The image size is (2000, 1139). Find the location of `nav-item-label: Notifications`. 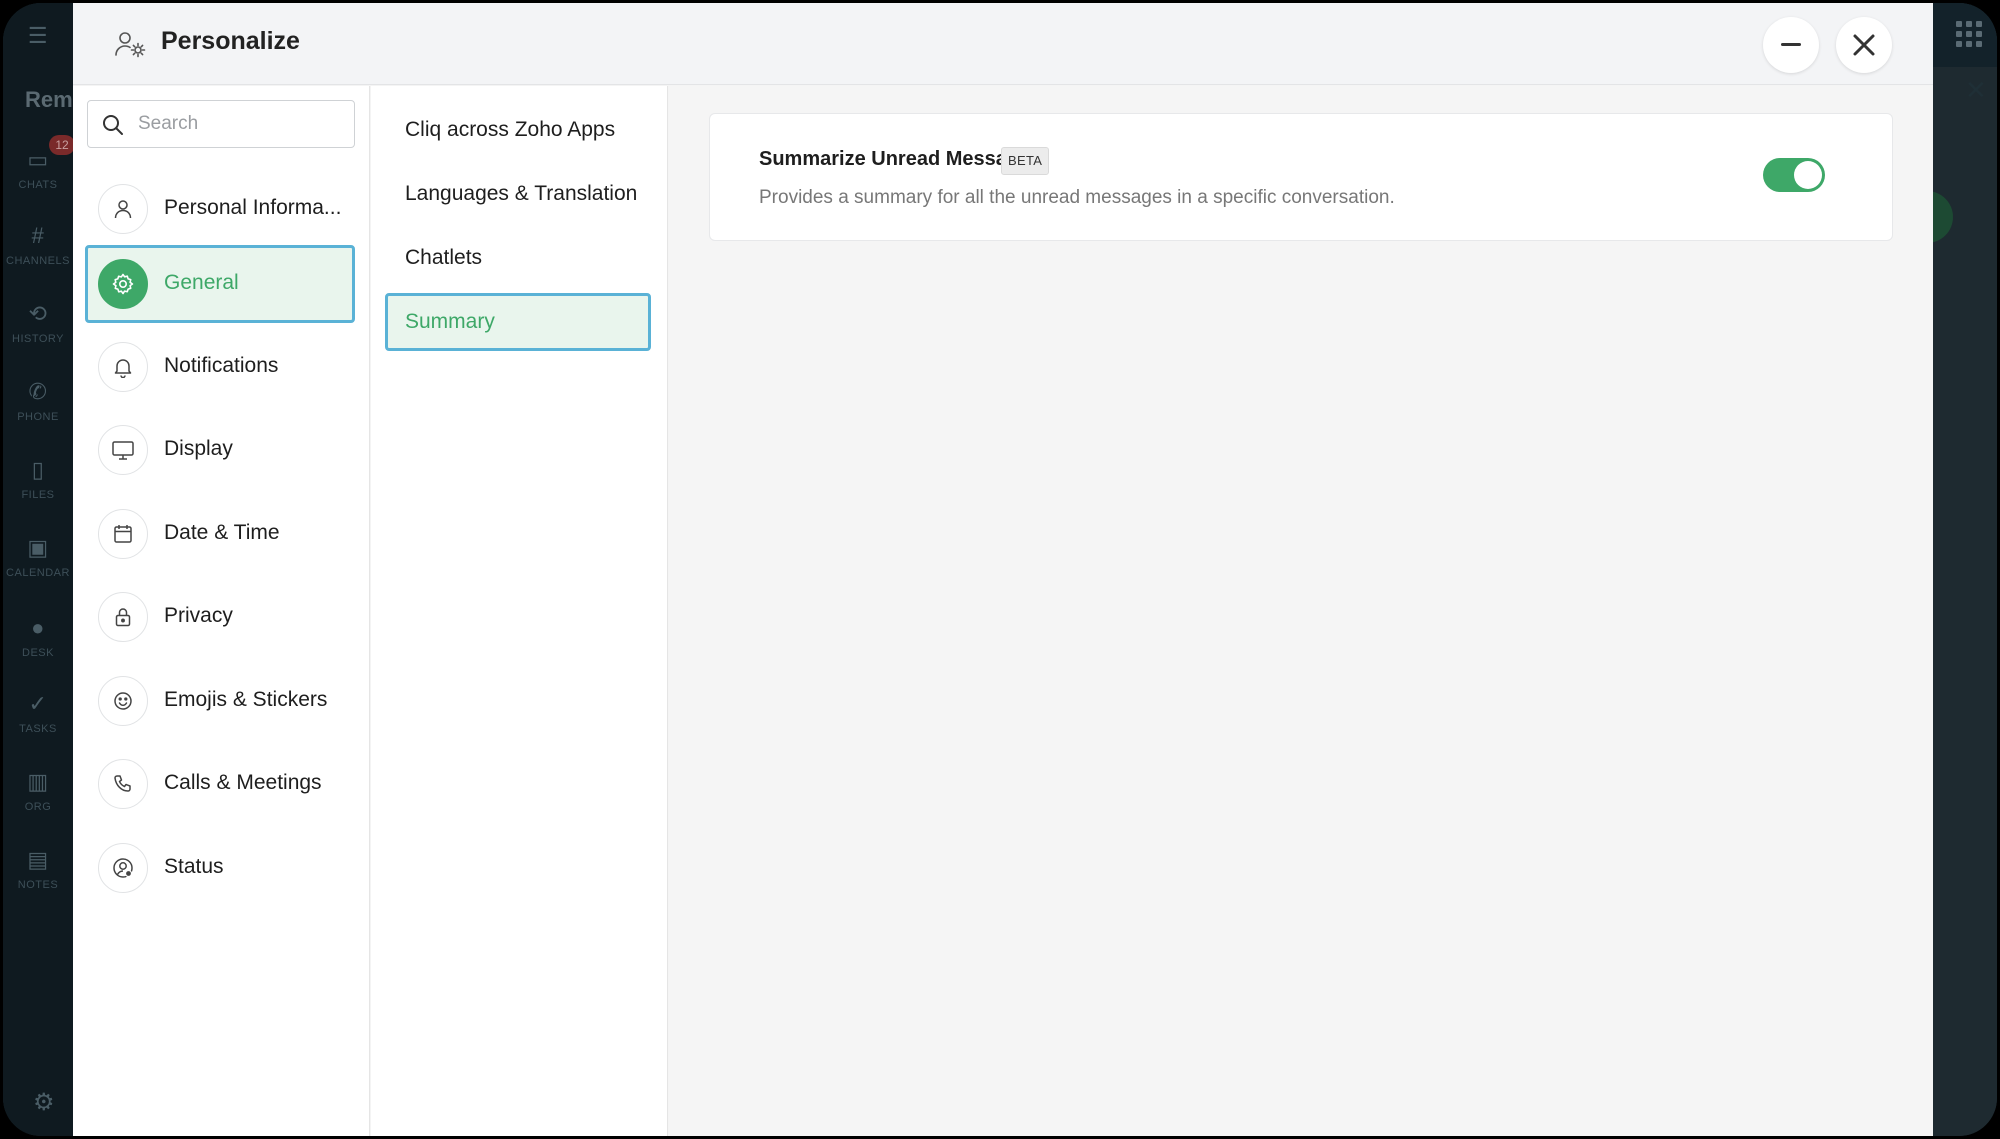

nav-item-label: Notifications is located at coordinates (221, 365).